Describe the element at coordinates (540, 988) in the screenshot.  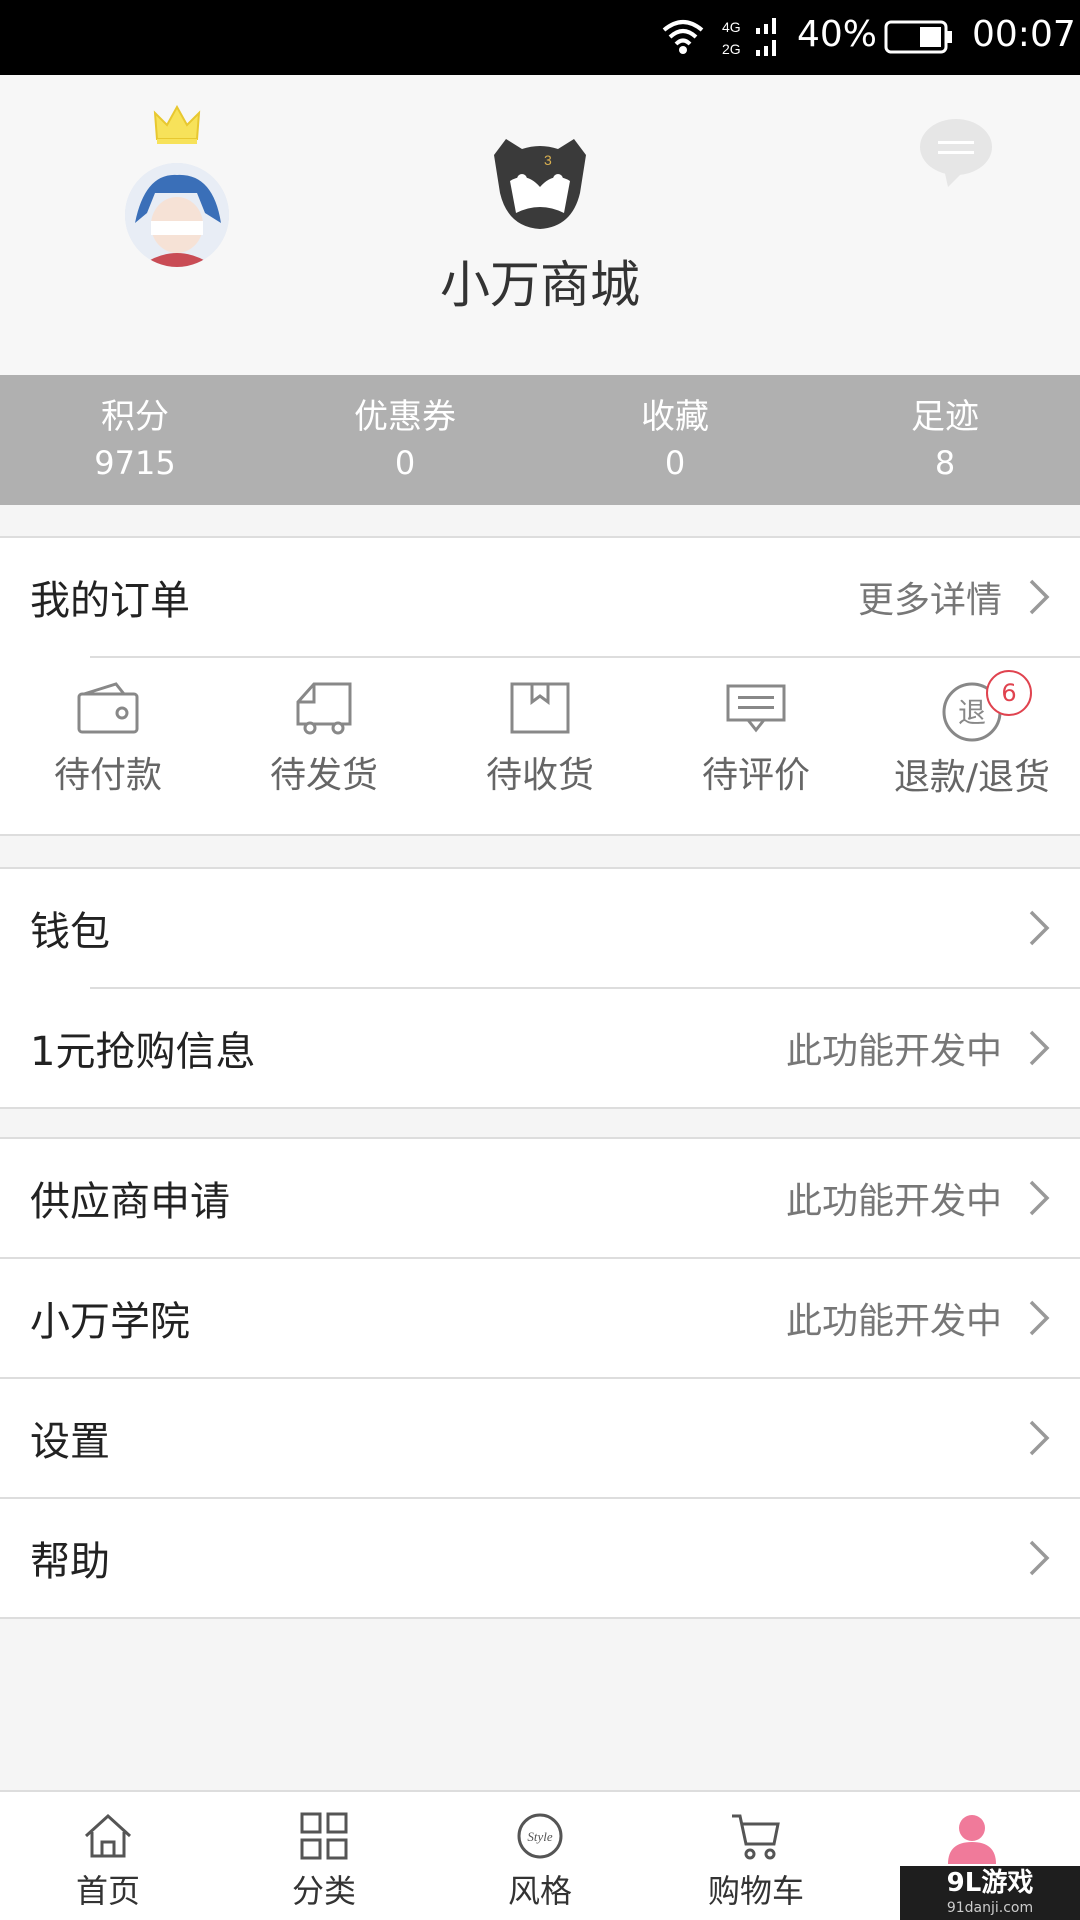
I see `wallet-card: 钱包 1元抢购信息 此功能开发中` at that location.